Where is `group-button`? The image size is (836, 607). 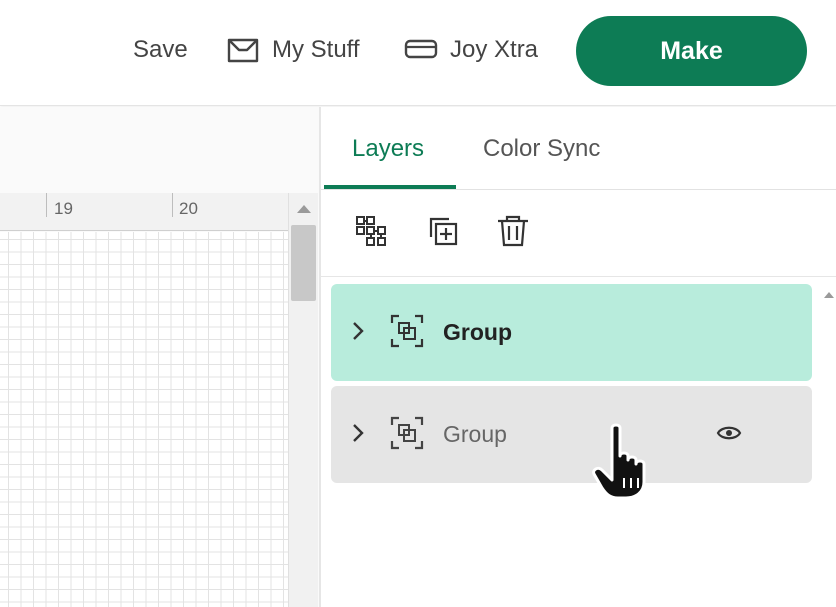
group-button is located at coordinates (371, 233).